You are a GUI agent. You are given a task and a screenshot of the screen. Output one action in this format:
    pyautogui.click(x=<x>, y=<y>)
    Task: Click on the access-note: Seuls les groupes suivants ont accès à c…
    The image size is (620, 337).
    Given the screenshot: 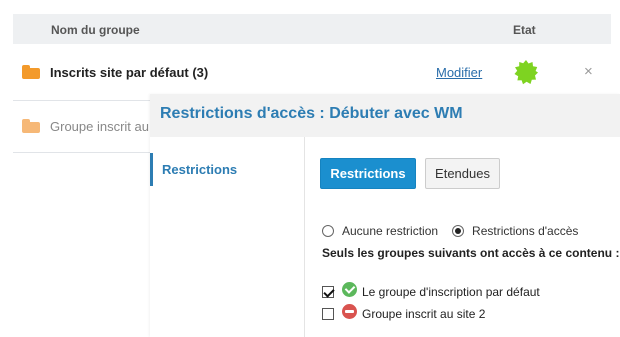 What is the action you would take?
    pyautogui.click(x=471, y=253)
    